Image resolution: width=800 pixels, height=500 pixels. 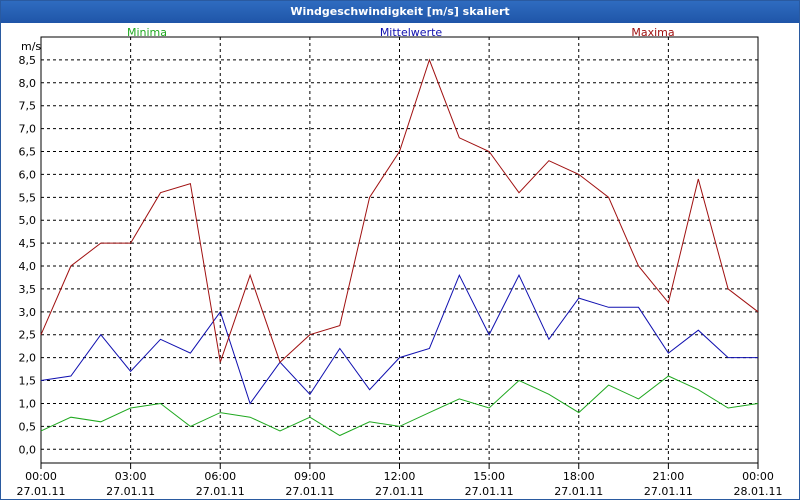 I want to click on x-tick-date: 28.01.11, so click(x=758, y=491).